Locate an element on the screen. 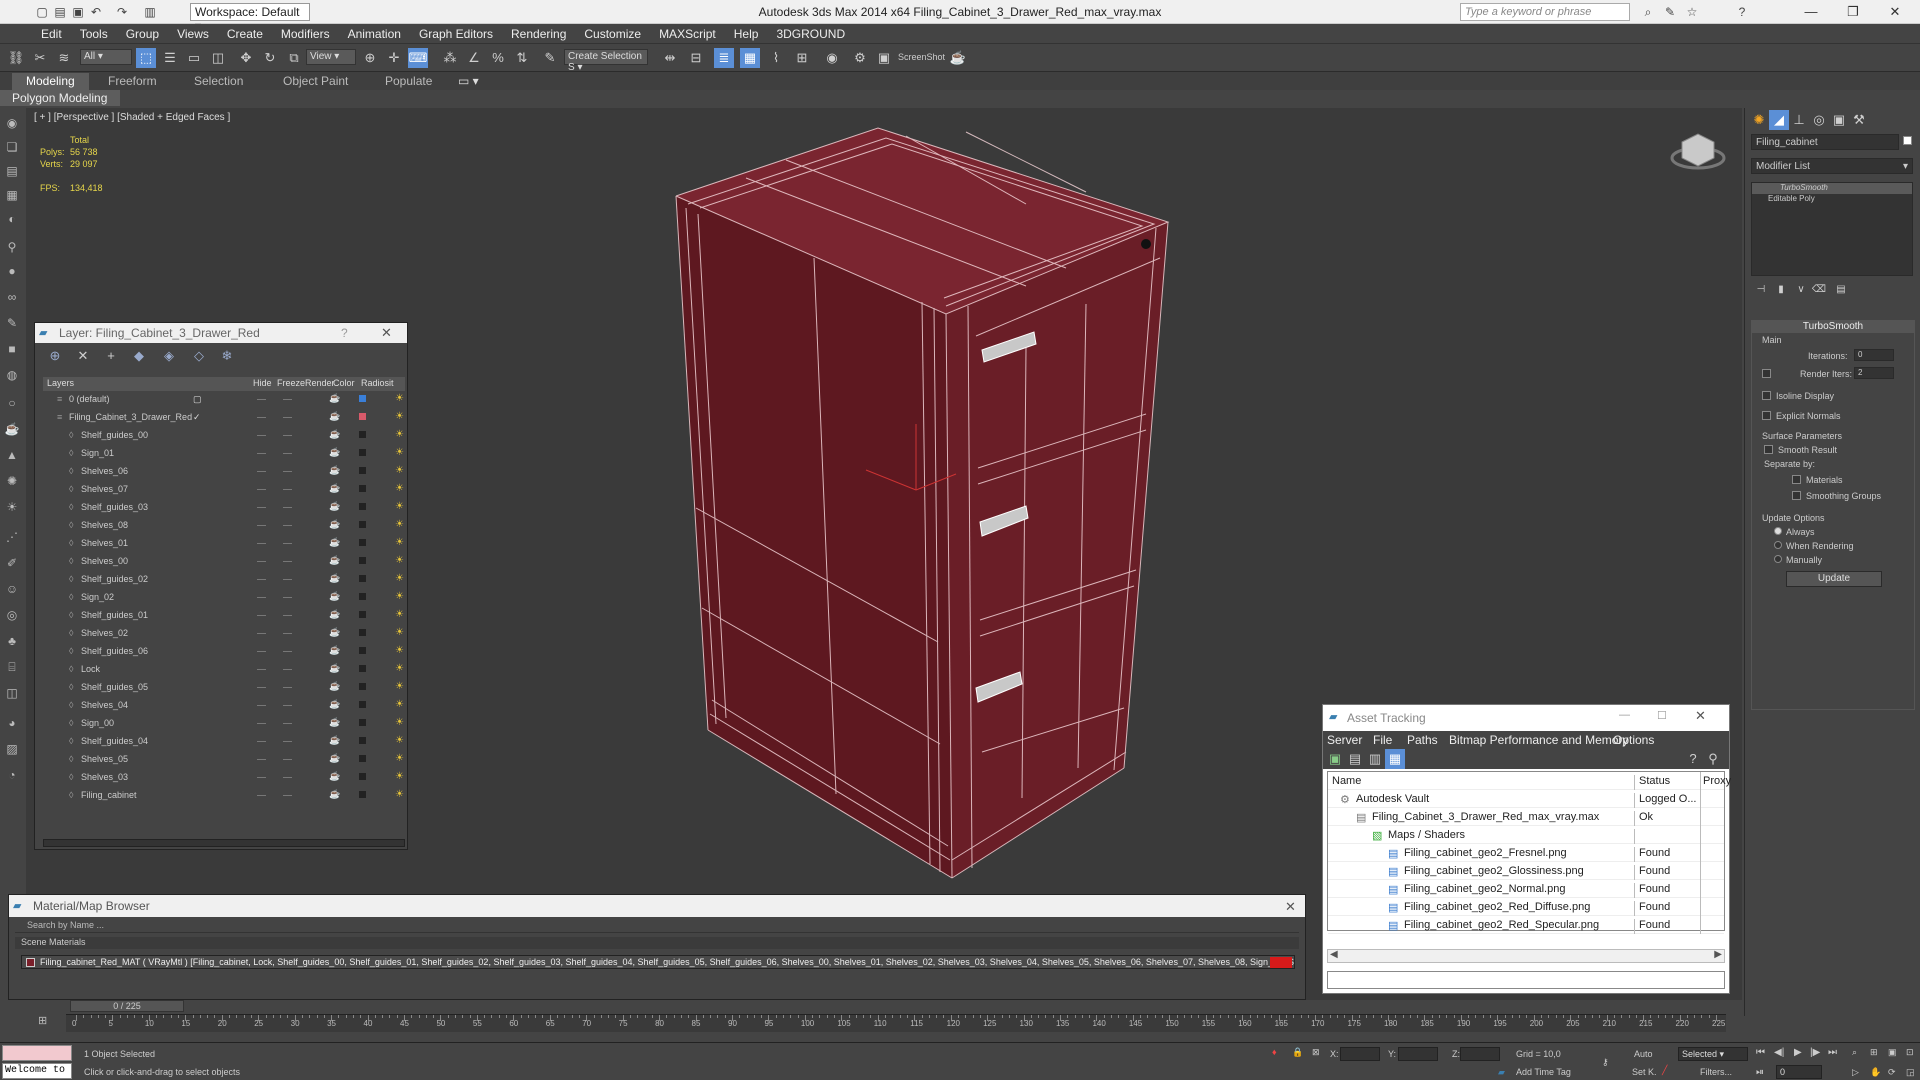 Image resolution: width=1920 pixels, height=1080 pixels. layer-row: ◊ Lock ☕ ☀ is located at coordinates (224, 670).